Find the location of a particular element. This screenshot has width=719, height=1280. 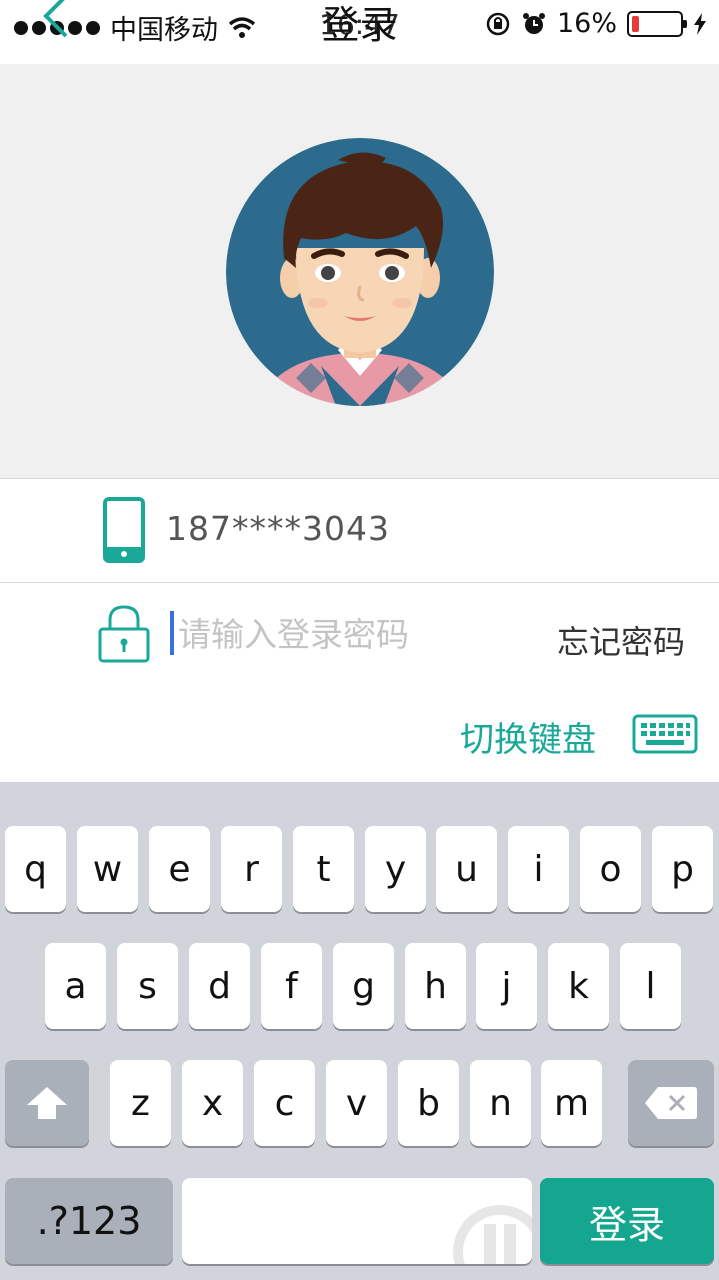

key-l: l is located at coordinates (650, 986).